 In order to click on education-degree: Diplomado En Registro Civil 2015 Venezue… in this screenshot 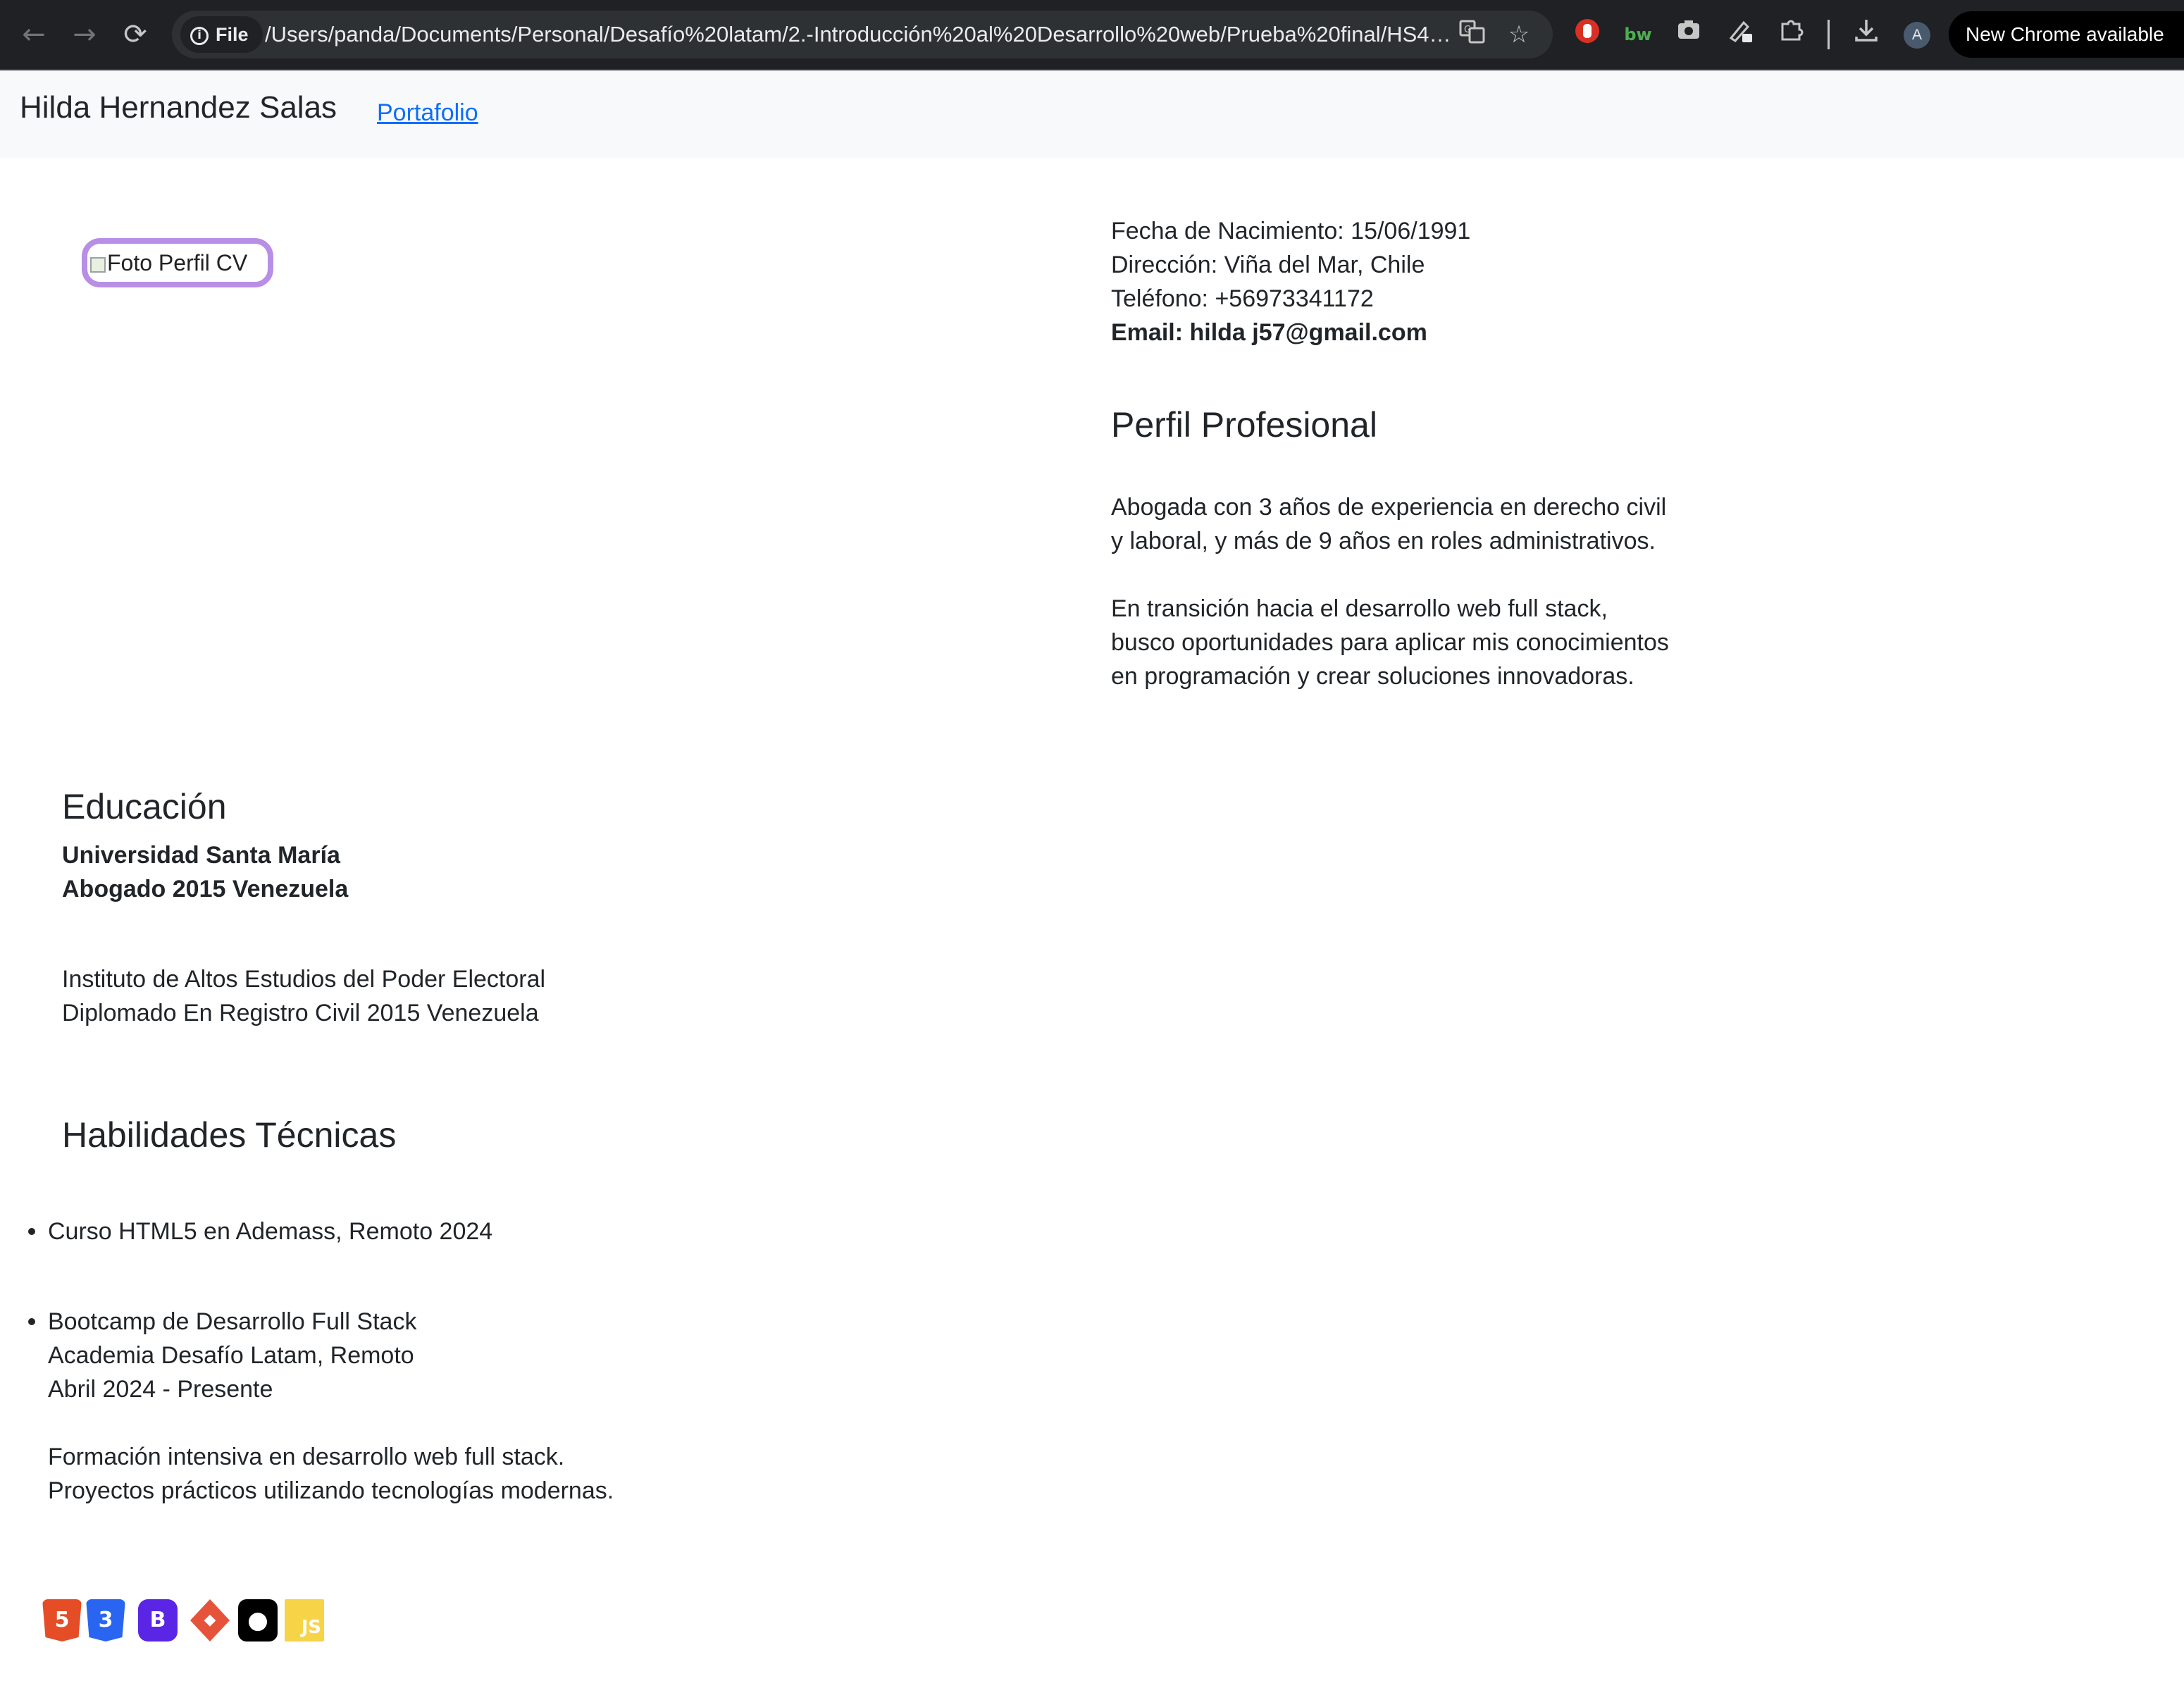, I will do `click(300, 1013)`.